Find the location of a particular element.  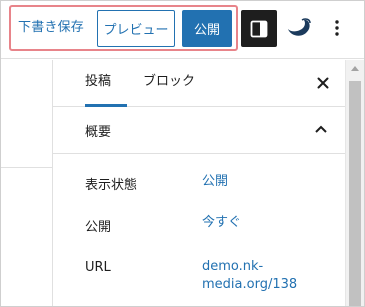

tab-post: 投稿 is located at coordinates (98, 83).